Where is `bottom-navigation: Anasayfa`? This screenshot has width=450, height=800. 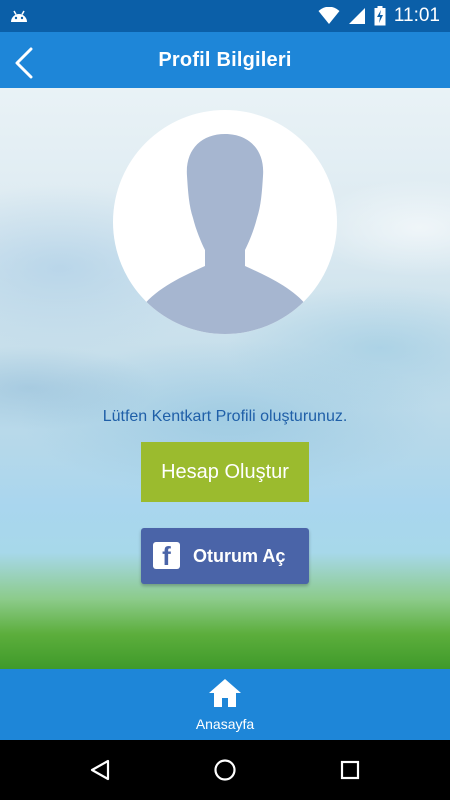 bottom-navigation: Anasayfa is located at coordinates (225, 704).